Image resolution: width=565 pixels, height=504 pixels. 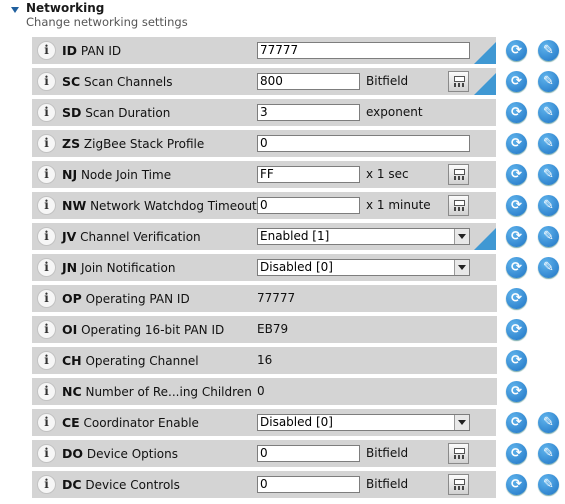 I want to click on channel-verification-select: Enabled [1], so click(x=363, y=236).